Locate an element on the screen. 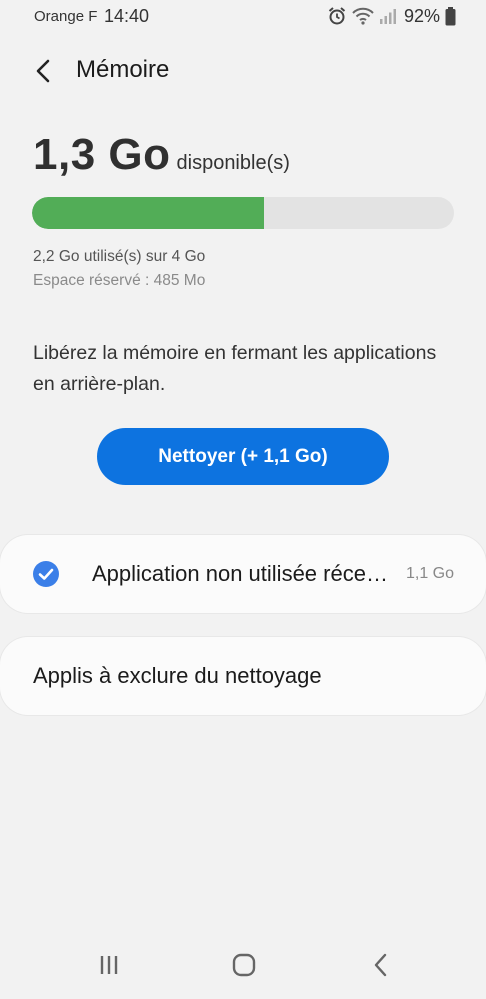 Image resolution: width=486 pixels, height=999 pixels. battery-percent: 92% is located at coordinates (421, 15).